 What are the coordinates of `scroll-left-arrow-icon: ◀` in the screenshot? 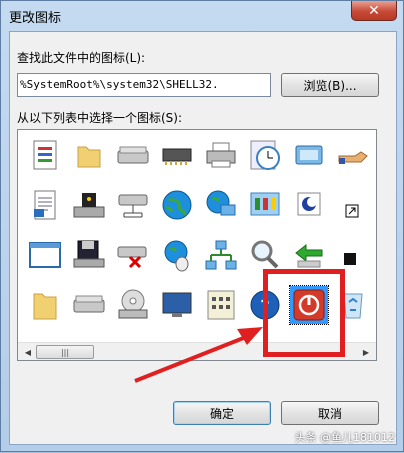 It's located at (28, 352).